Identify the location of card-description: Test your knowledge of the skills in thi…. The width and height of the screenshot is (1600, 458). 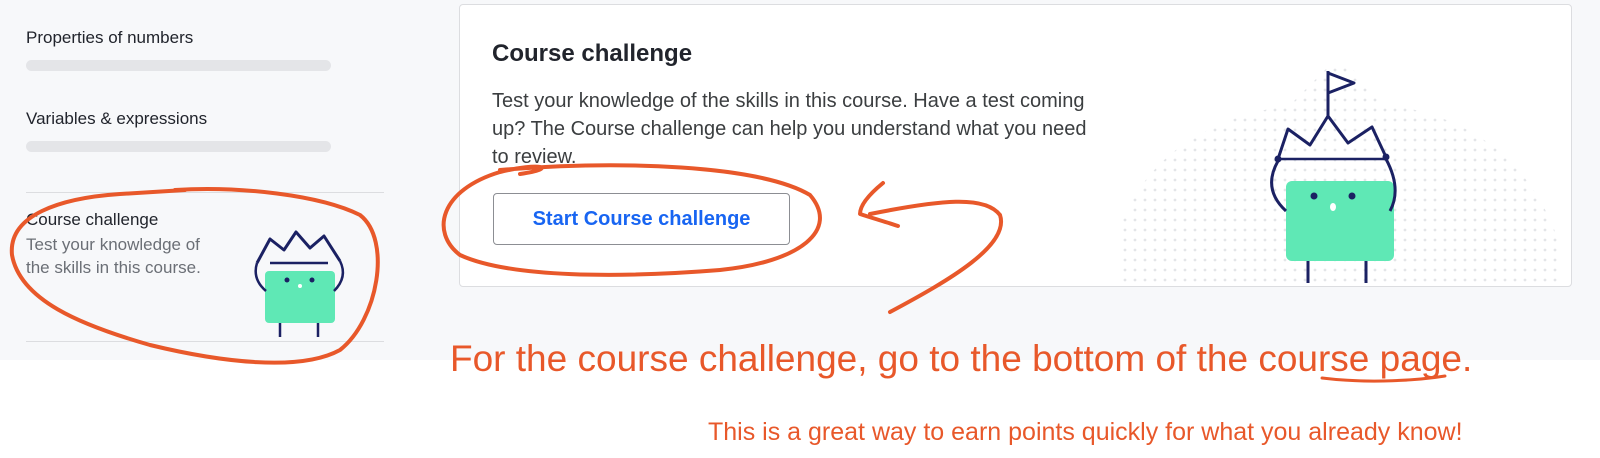
(789, 129).